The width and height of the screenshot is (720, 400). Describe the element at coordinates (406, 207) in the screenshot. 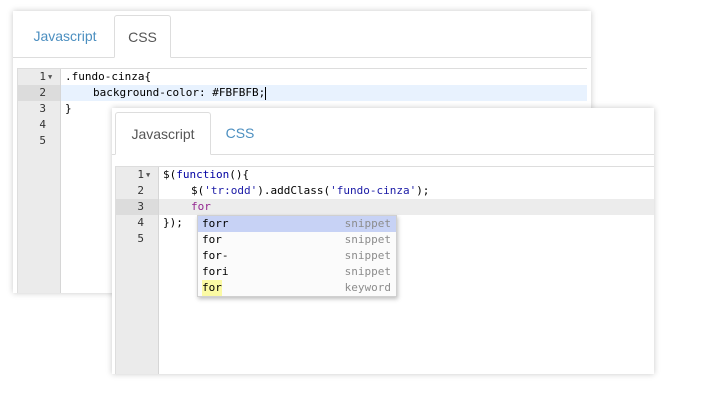

I see `active-line-highlight` at that location.